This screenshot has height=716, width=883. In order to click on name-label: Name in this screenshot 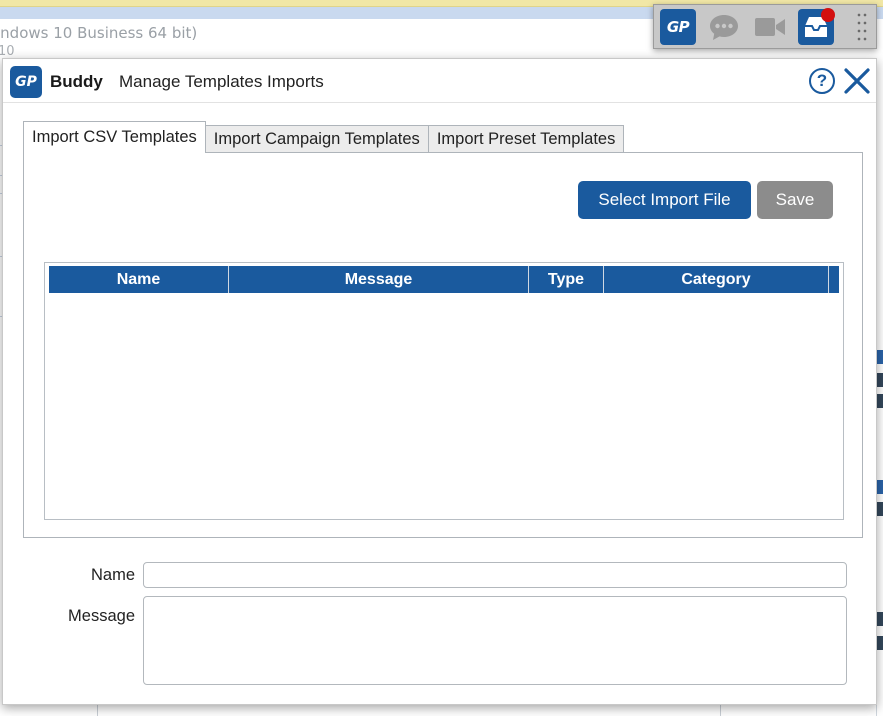, I will do `click(112, 575)`.